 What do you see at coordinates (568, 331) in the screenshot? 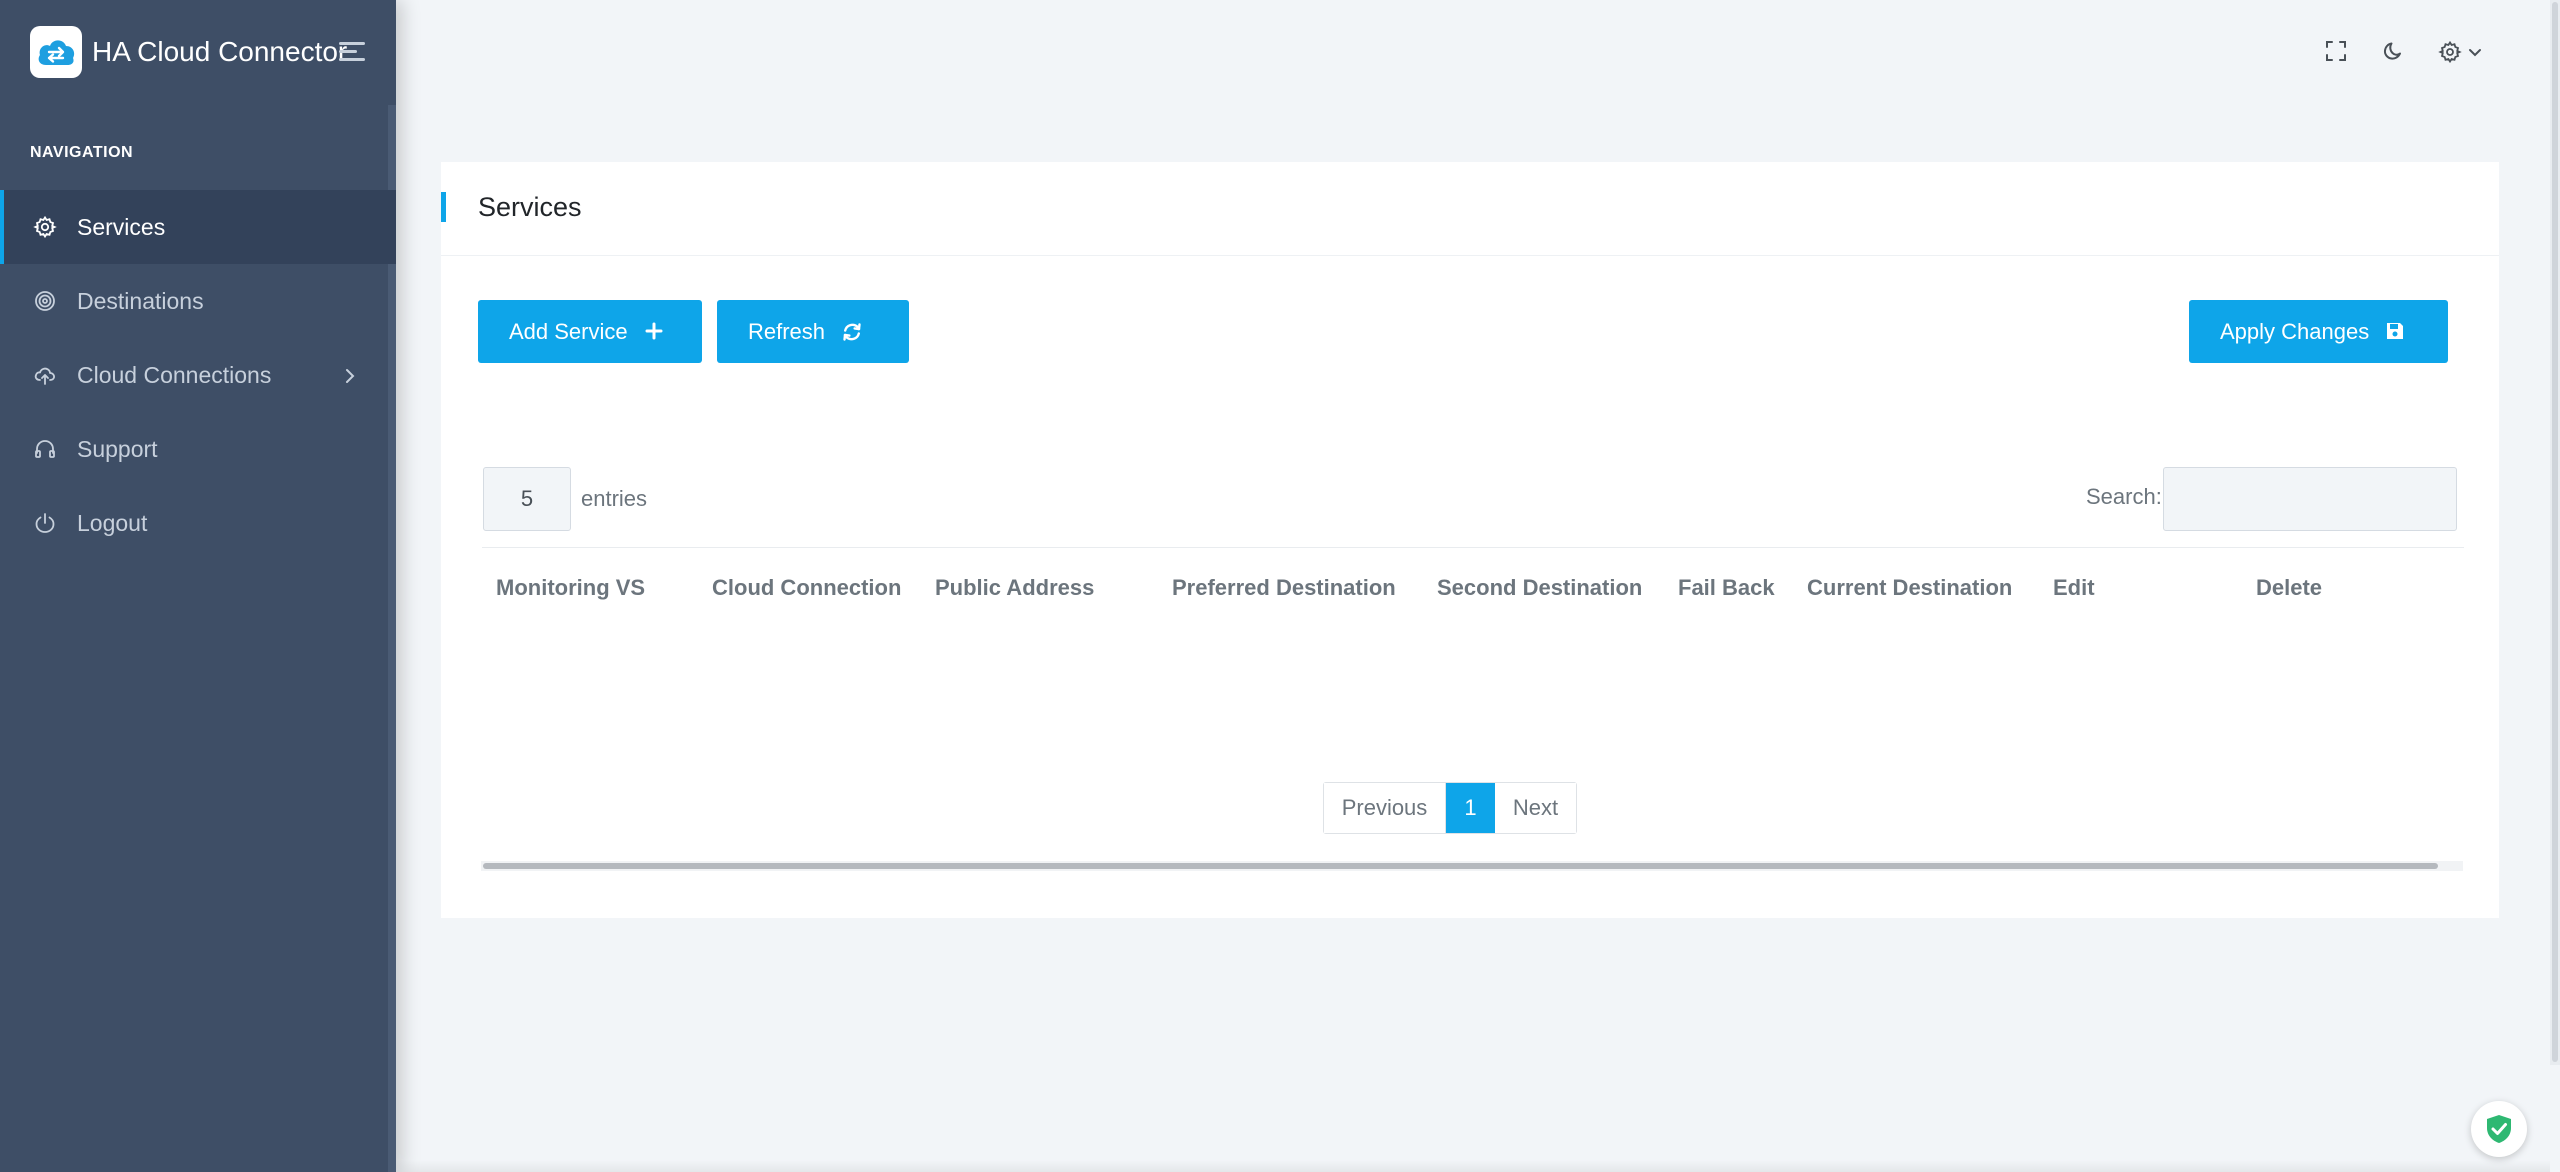
I see `add-service-label: Add Service` at bounding box center [568, 331].